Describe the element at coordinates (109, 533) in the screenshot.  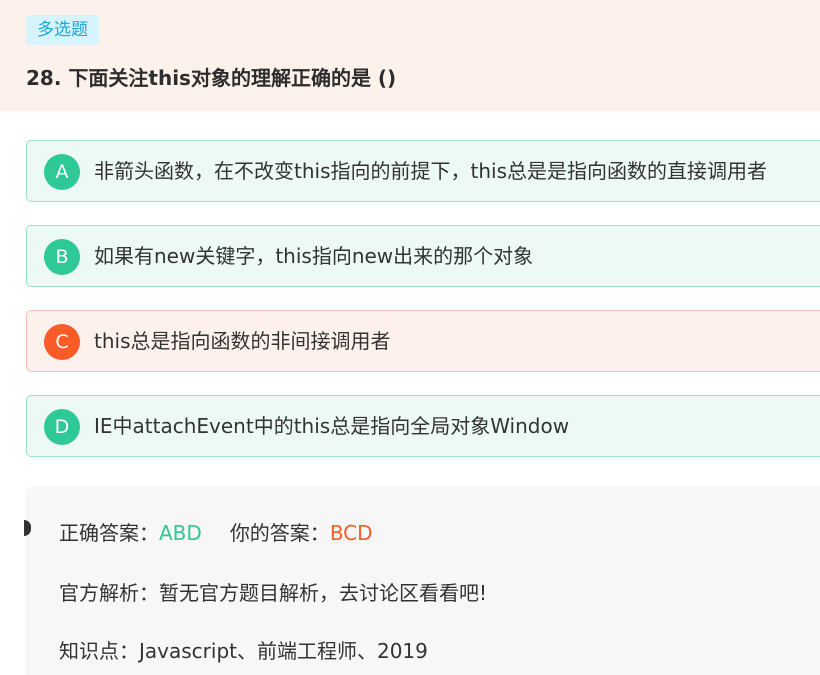
I see `correct-answer-label: 正确答案：` at that location.